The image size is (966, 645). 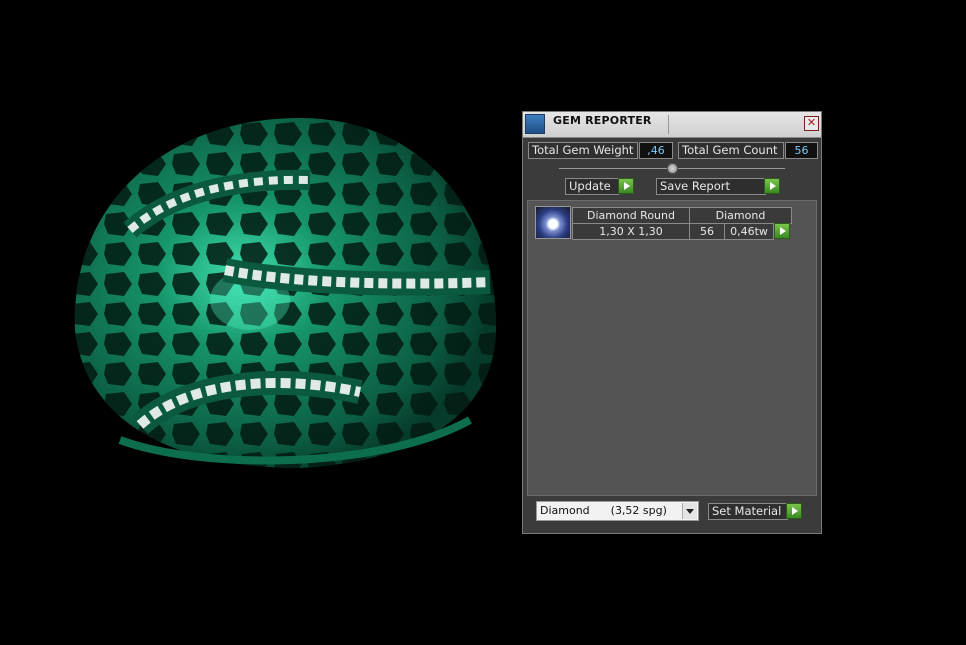 I want to click on material-select: Diamond (3,52 spg), so click(x=617, y=511).